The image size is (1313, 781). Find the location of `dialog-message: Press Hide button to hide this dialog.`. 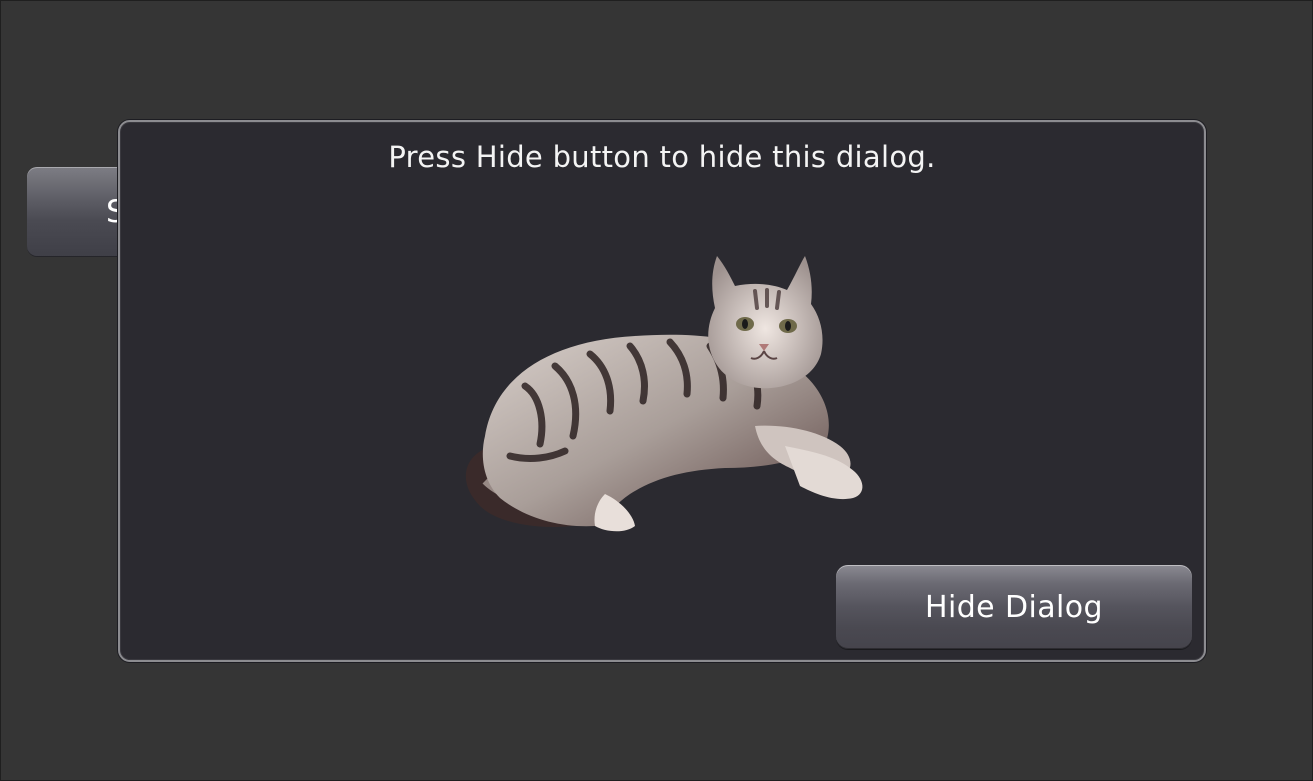

dialog-message: Press Hide button to hide this dialog. is located at coordinates (662, 157).